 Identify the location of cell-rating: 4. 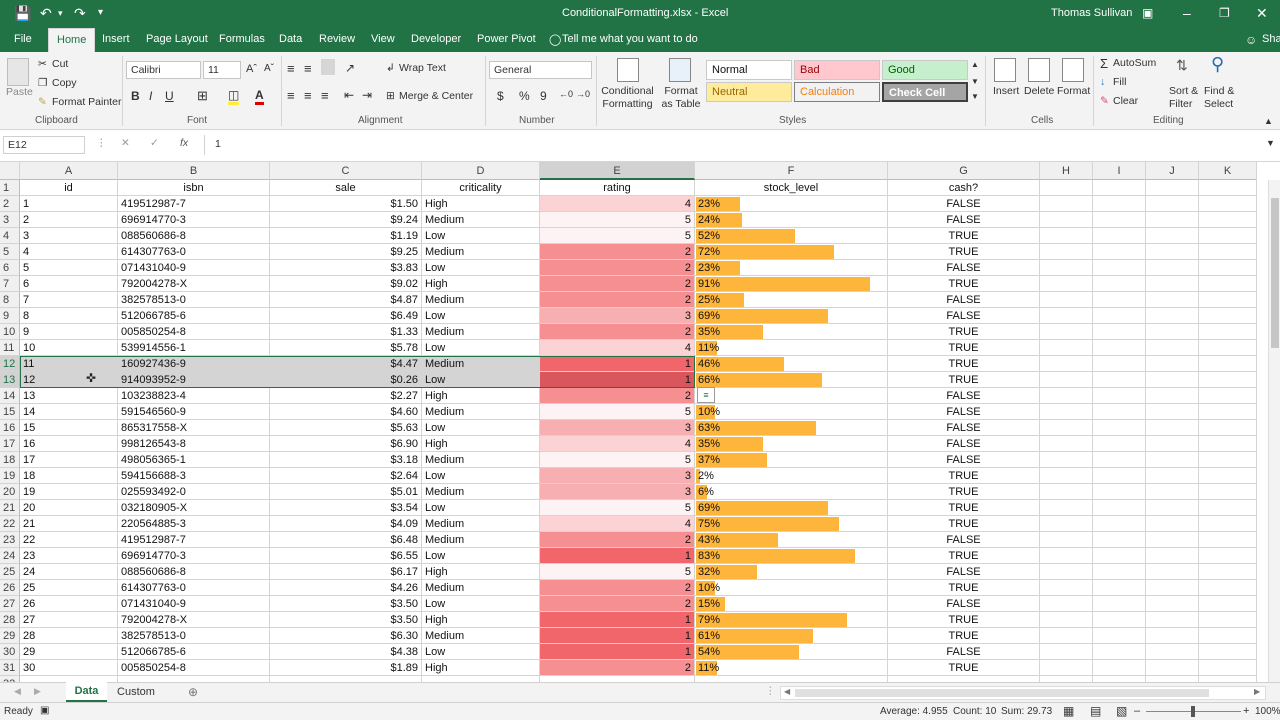
(617, 204).